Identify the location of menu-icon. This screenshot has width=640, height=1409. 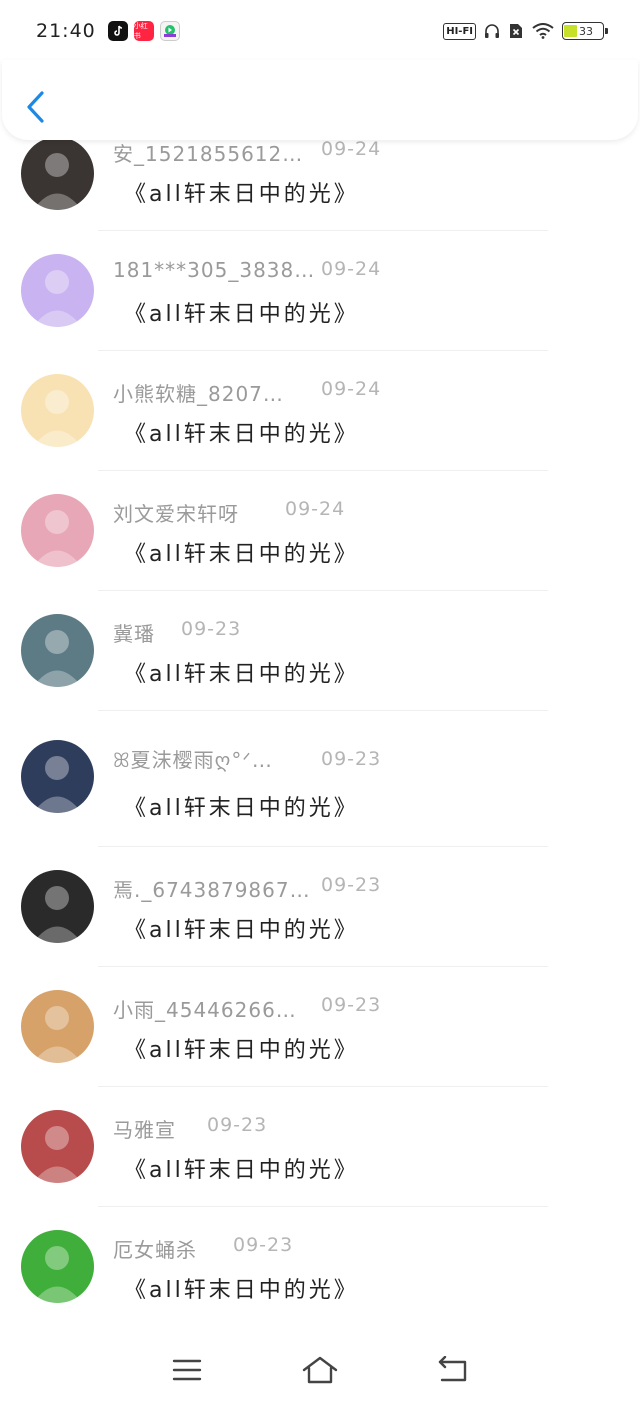
(186, 1369).